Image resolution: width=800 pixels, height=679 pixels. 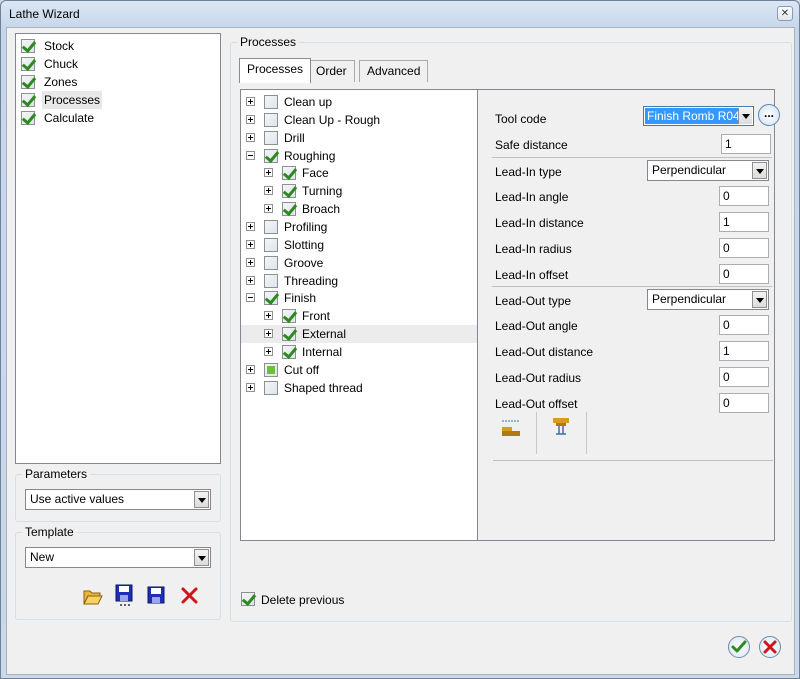 What do you see at coordinates (744, 351) in the screenshot?
I see `leadout-distance-input: 1` at bounding box center [744, 351].